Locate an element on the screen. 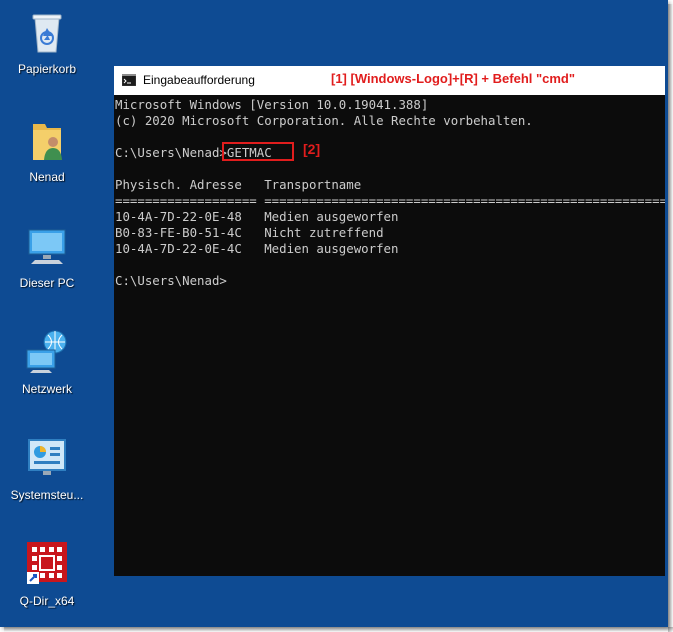  desktop-icon-label: Q-Dir_x64 is located at coordinates (47, 601).